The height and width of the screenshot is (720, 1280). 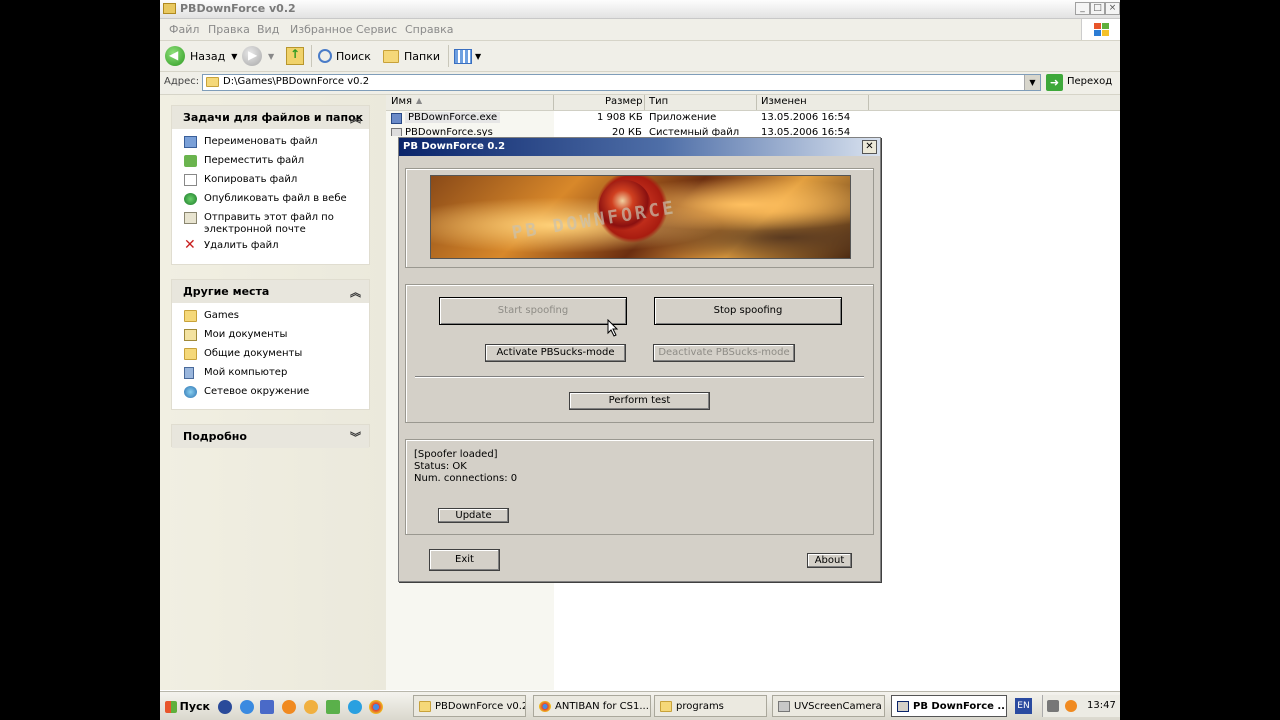 I want to click on back-label: Назад, so click(x=208, y=56).